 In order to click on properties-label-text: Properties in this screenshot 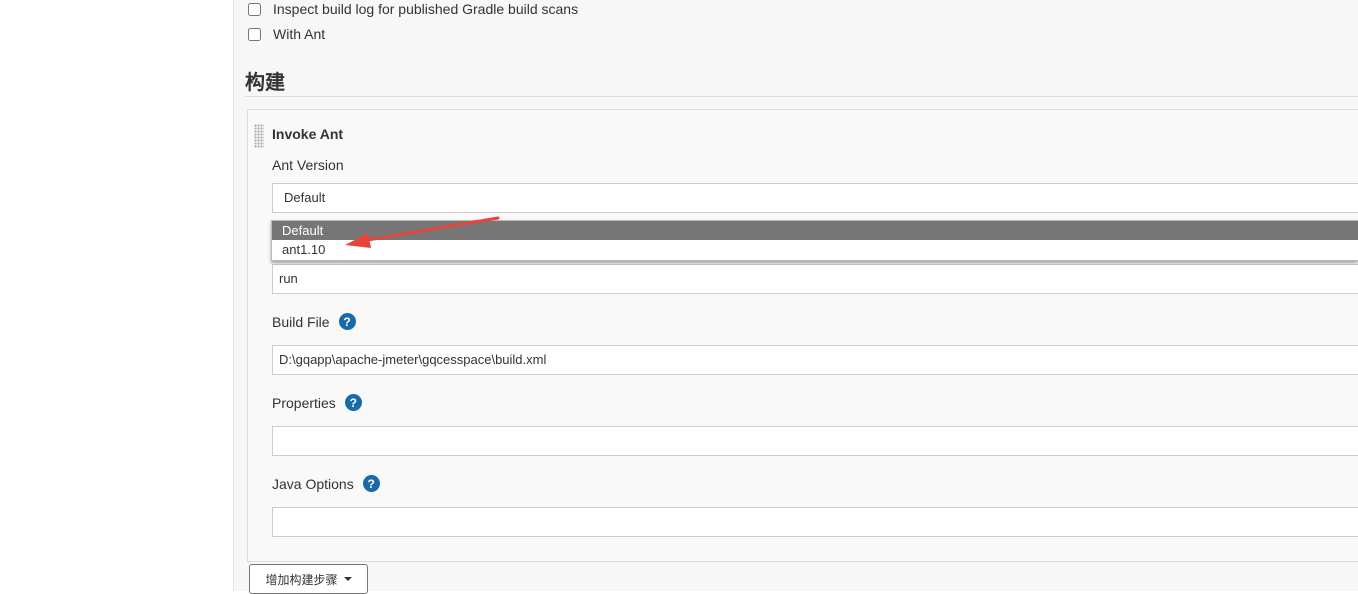, I will do `click(304, 402)`.